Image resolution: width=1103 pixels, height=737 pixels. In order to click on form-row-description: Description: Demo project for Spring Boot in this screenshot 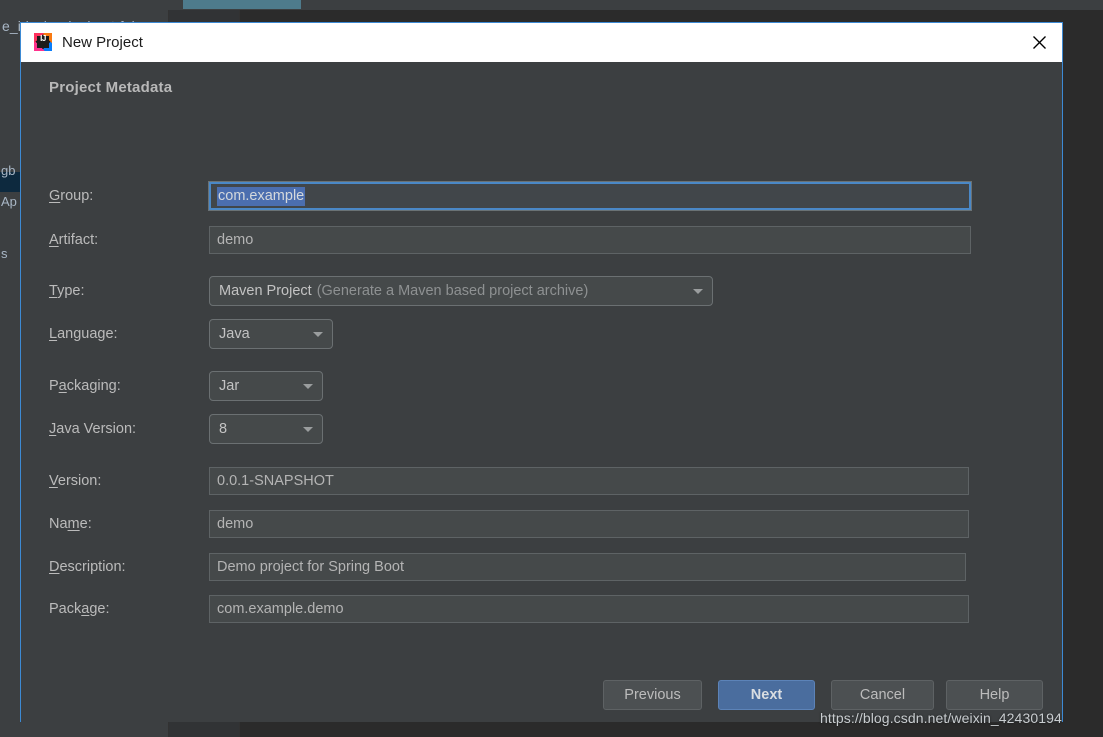, I will do `click(549, 567)`.